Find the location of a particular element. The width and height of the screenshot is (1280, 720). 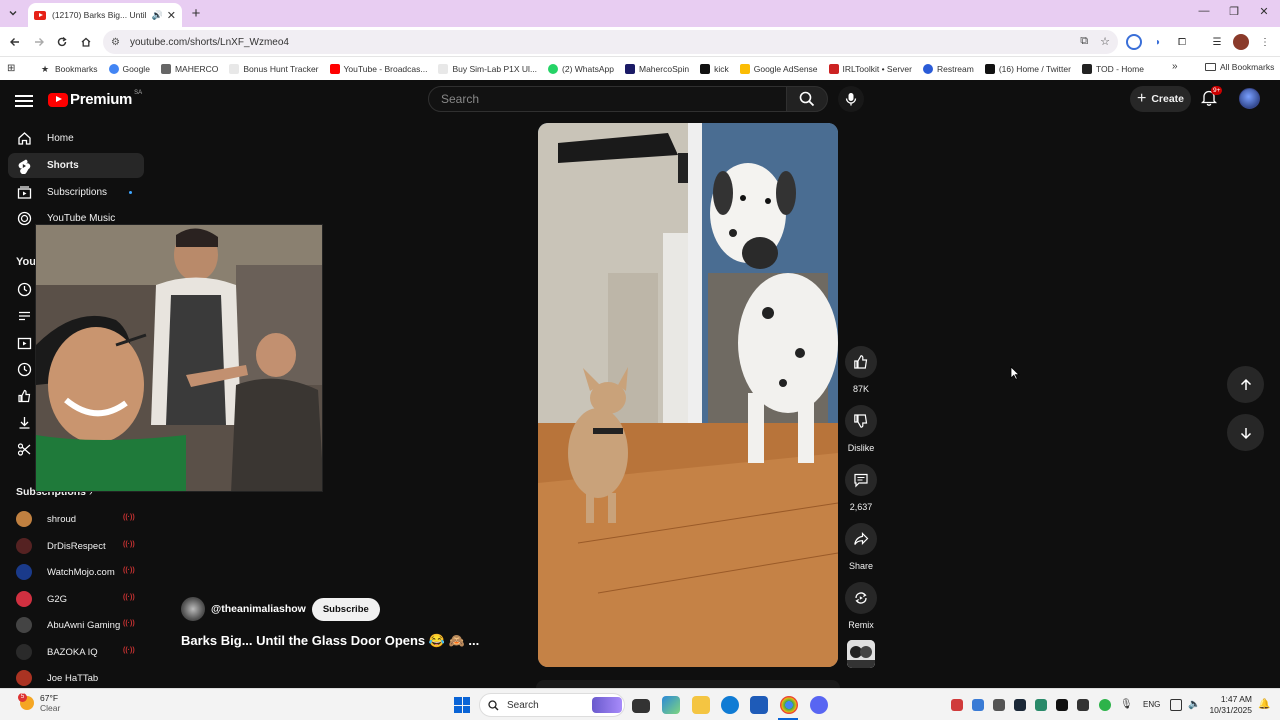

your-videos-icon is located at coordinates (24, 343).